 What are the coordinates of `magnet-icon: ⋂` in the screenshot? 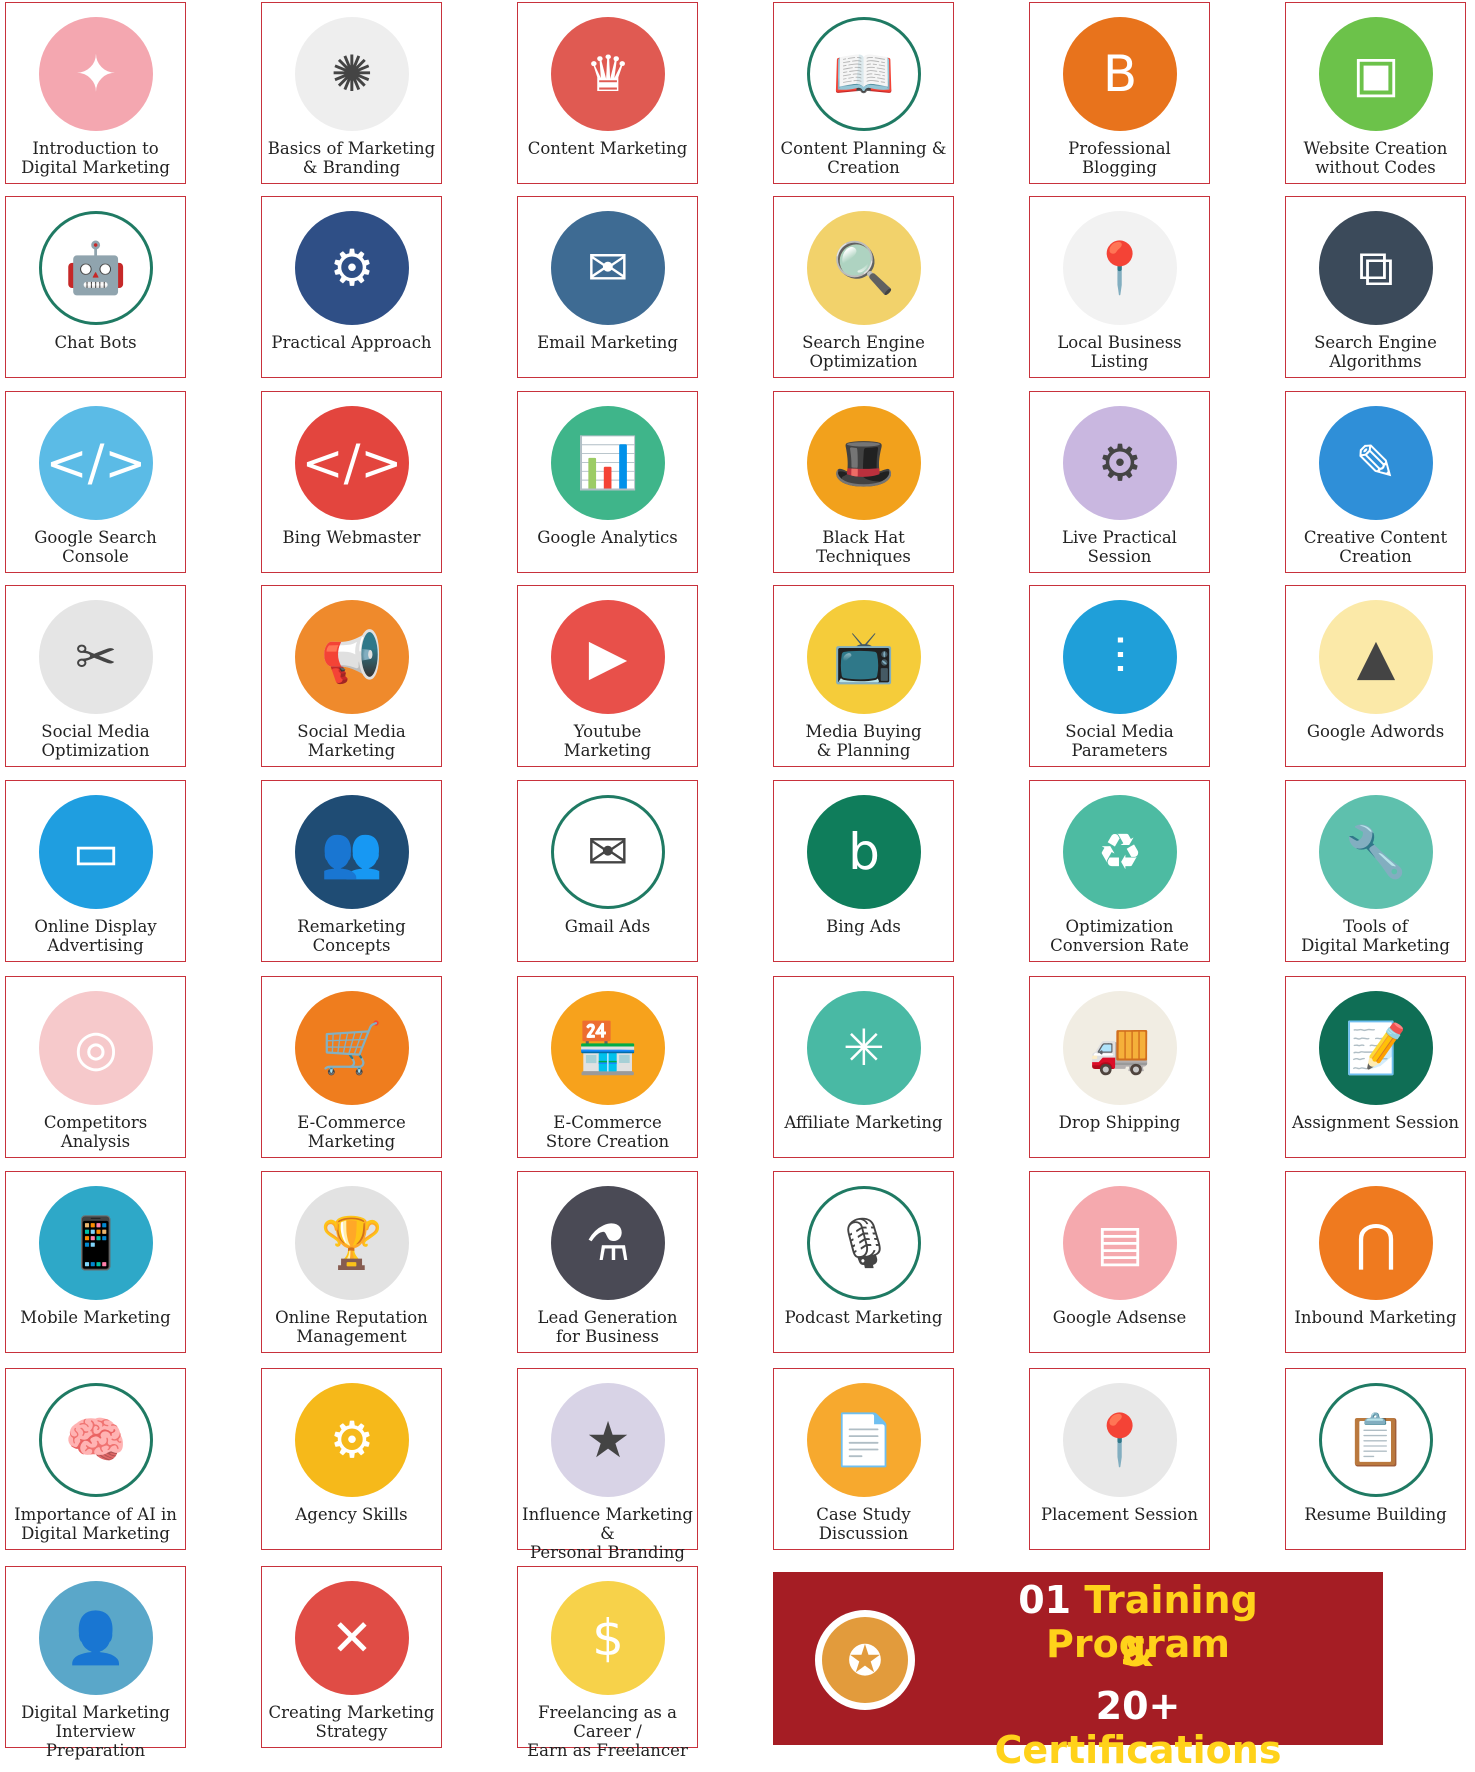 It's located at (1376, 1243).